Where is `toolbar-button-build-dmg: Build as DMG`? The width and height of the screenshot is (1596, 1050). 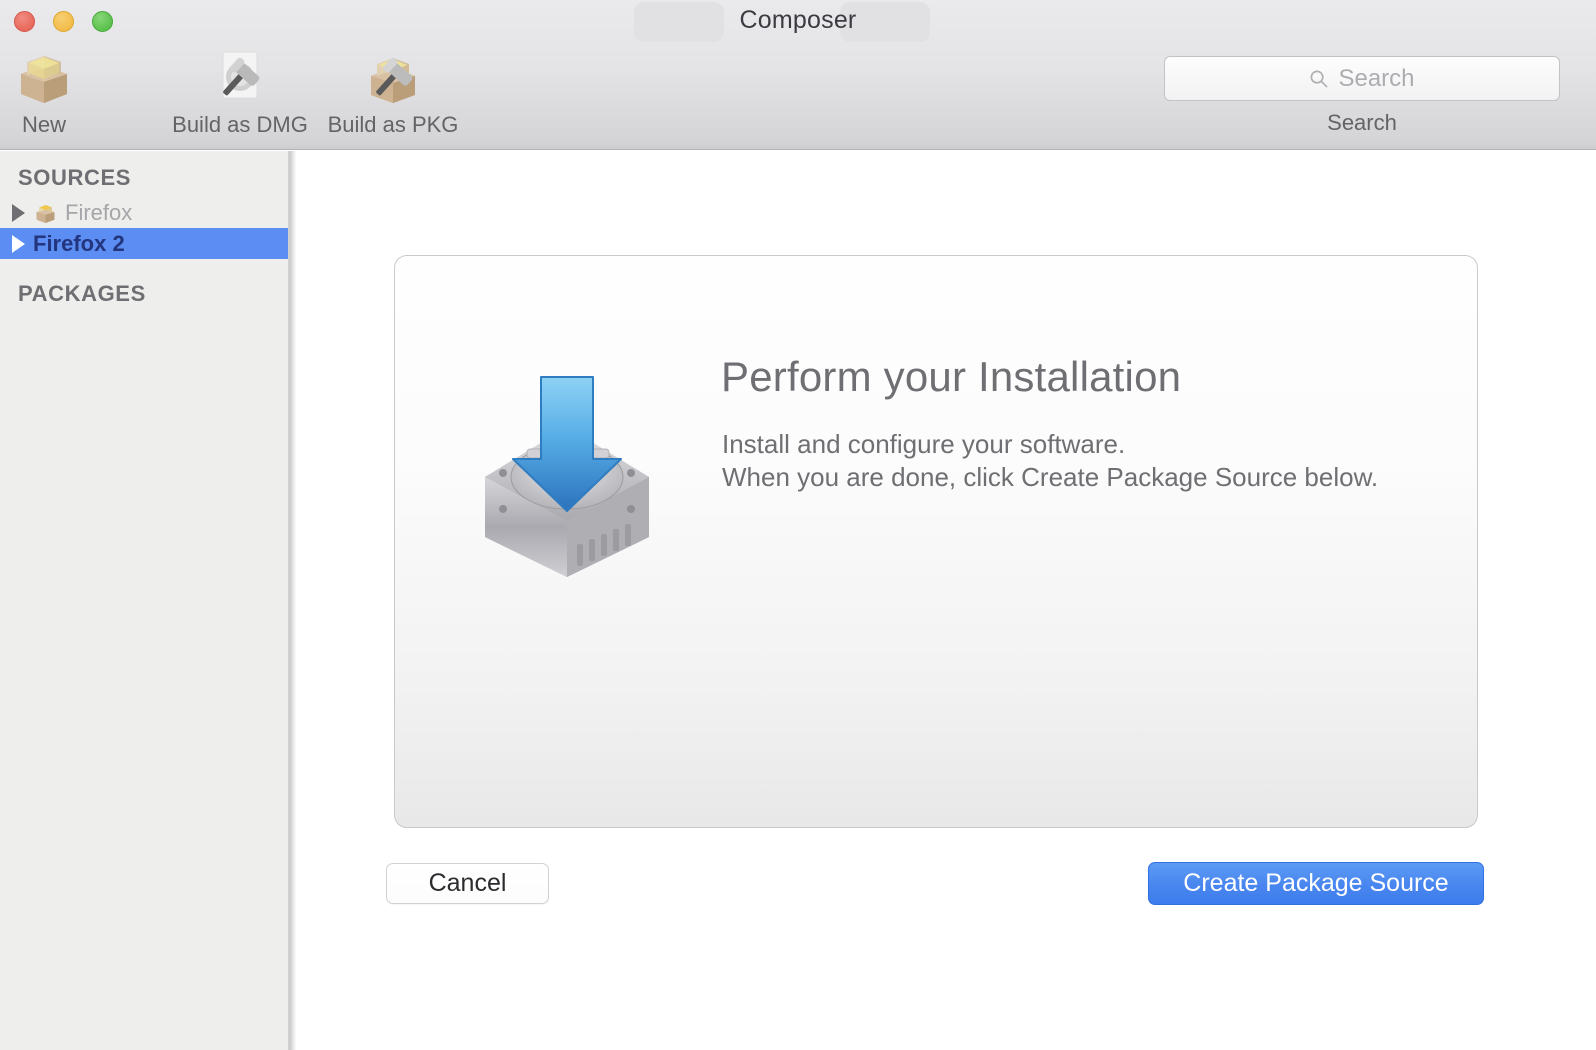
toolbar-button-build-dmg: Build as DMG is located at coordinates (240, 91).